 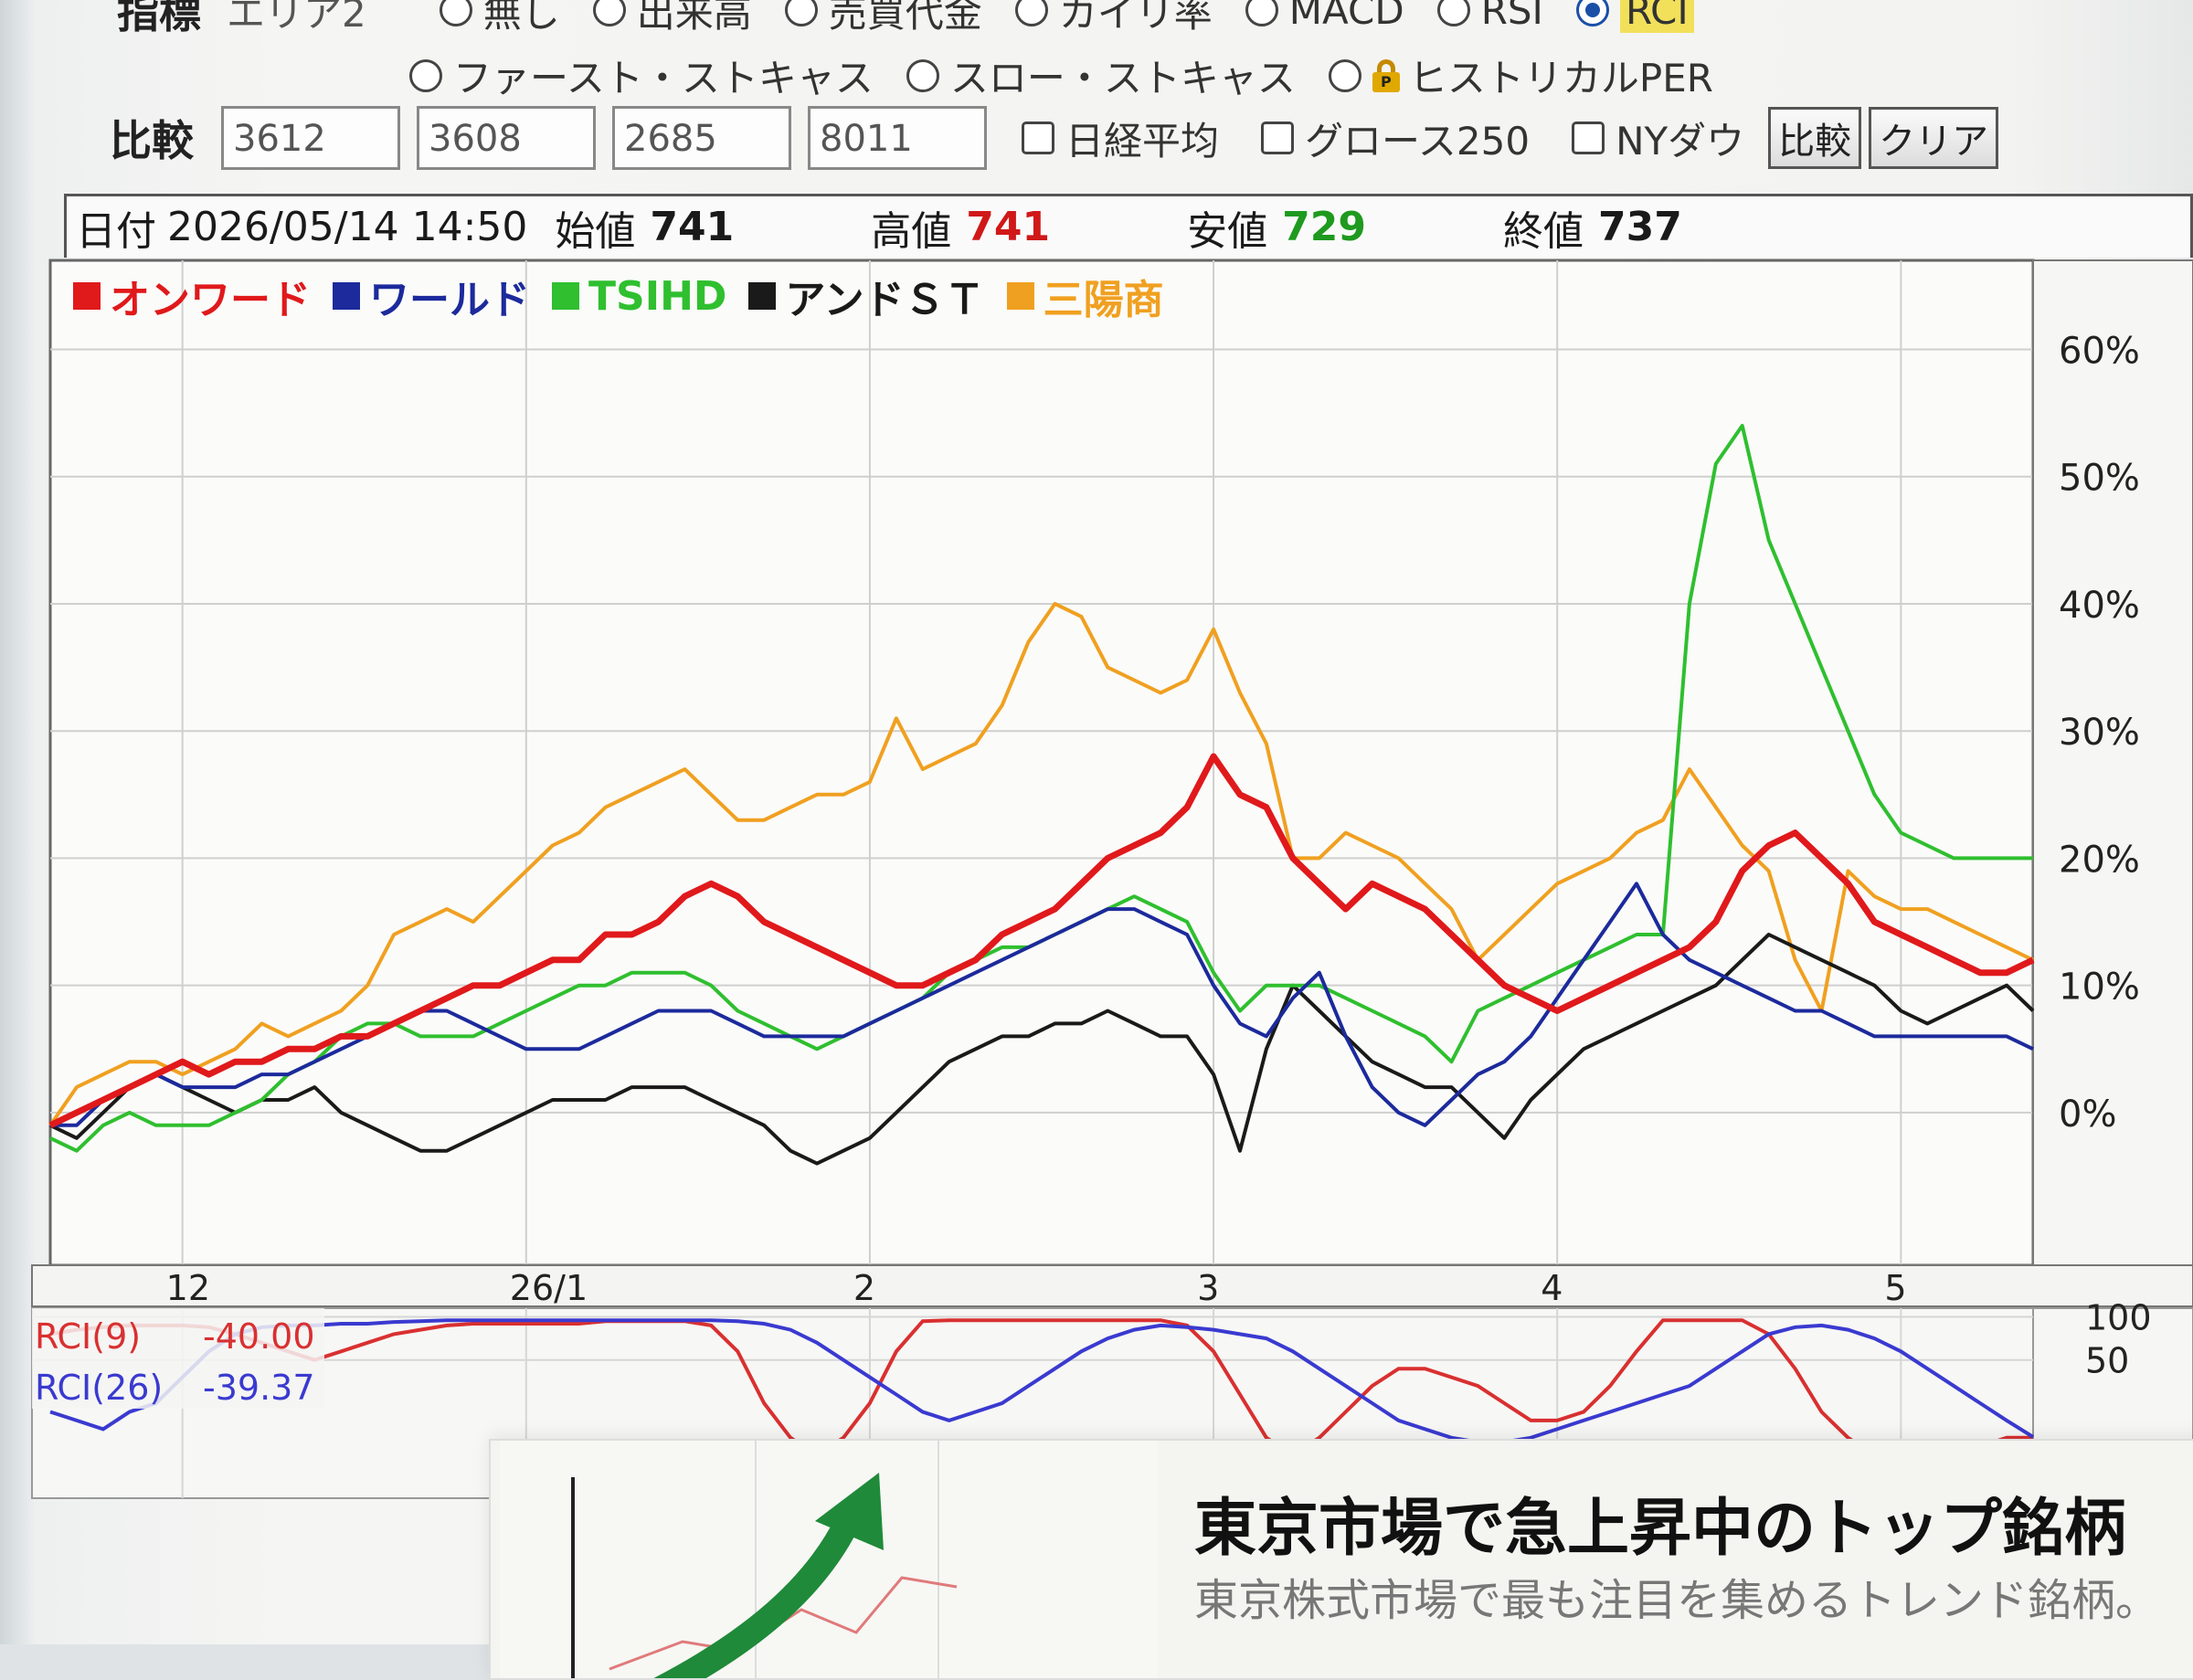 I want to click on x-tick-label: 26/1, so click(x=549, y=1288).